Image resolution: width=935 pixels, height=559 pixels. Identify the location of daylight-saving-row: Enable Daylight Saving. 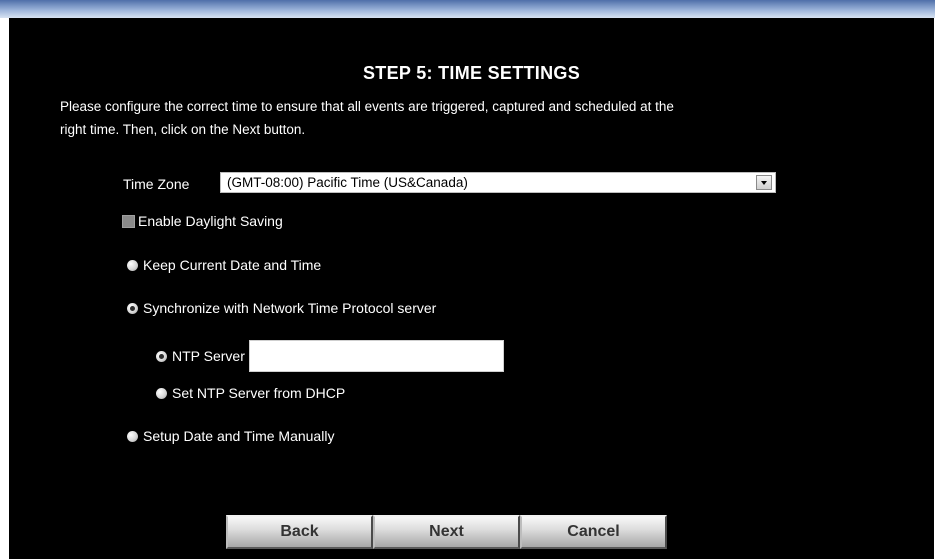
(202, 221).